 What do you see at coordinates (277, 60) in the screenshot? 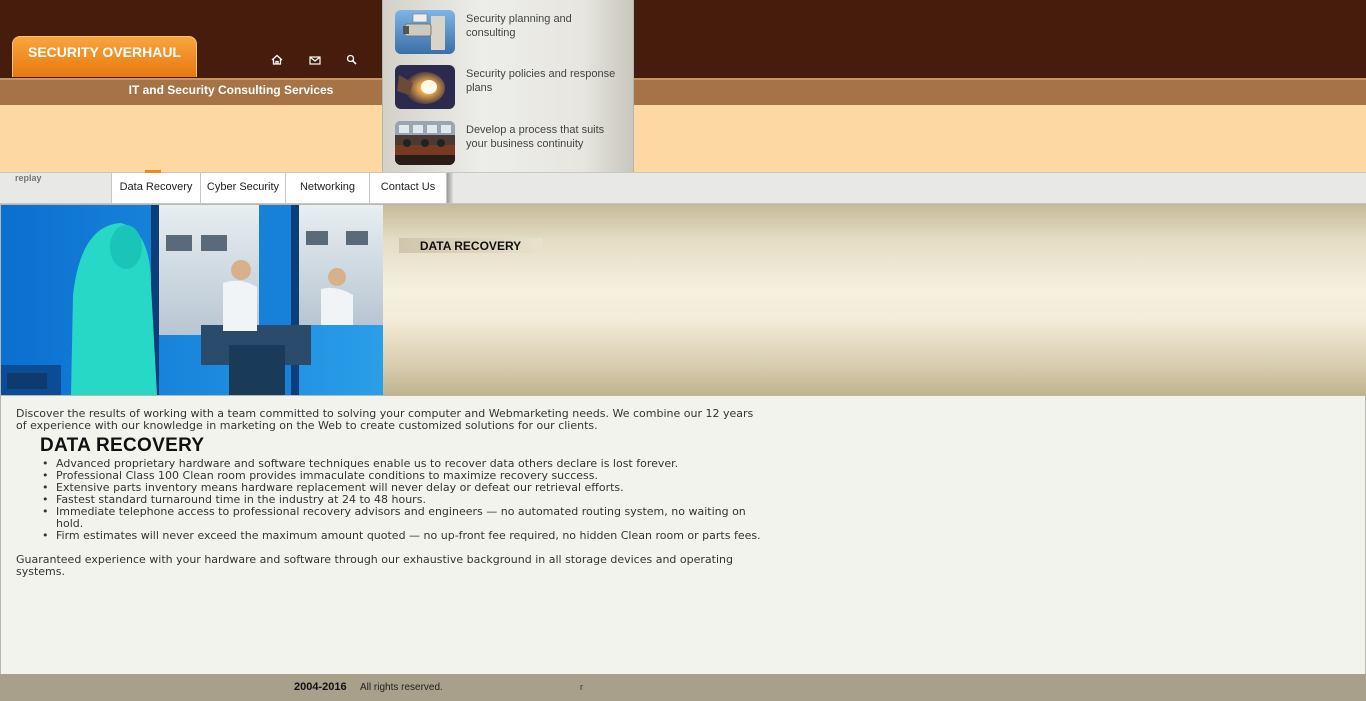
I see `home-icon` at bounding box center [277, 60].